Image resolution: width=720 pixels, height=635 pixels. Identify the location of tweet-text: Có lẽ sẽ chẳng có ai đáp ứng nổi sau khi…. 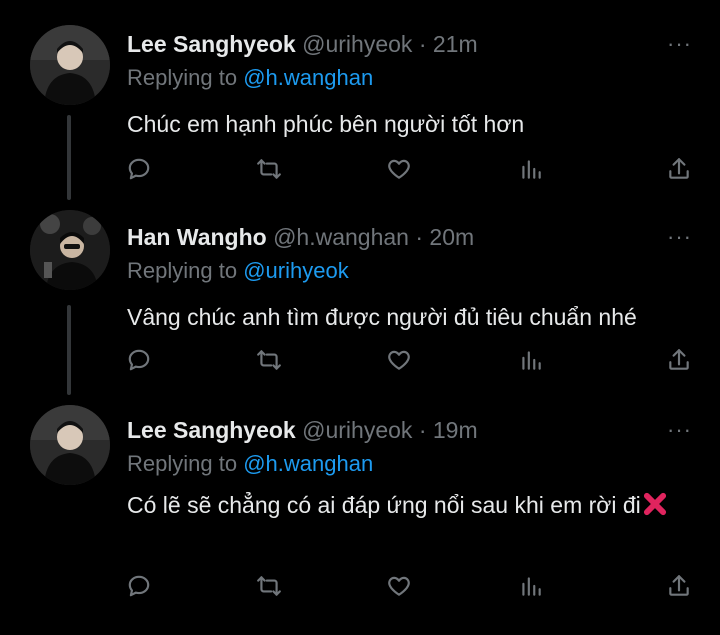
(384, 505).